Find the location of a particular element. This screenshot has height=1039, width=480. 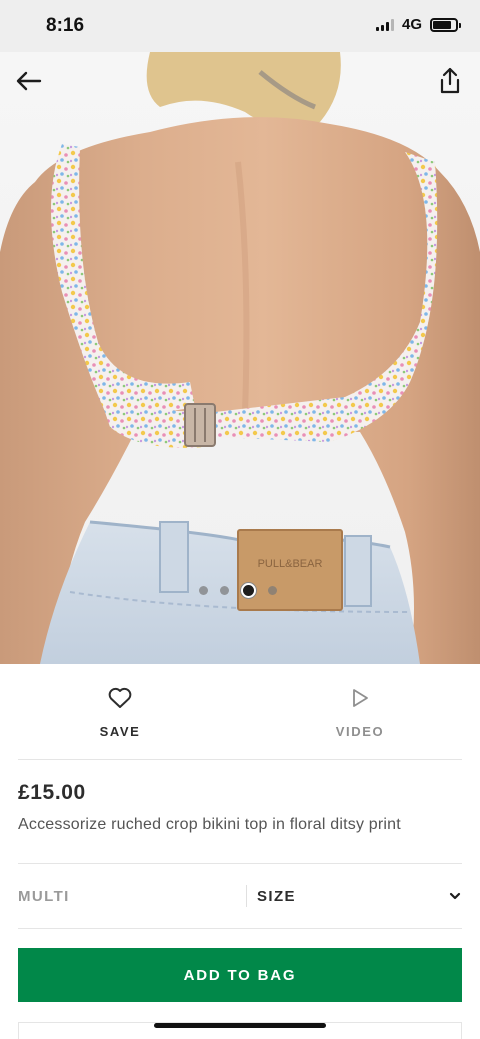

product-actions: SAVE VIDEO is located at coordinates (240, 711).